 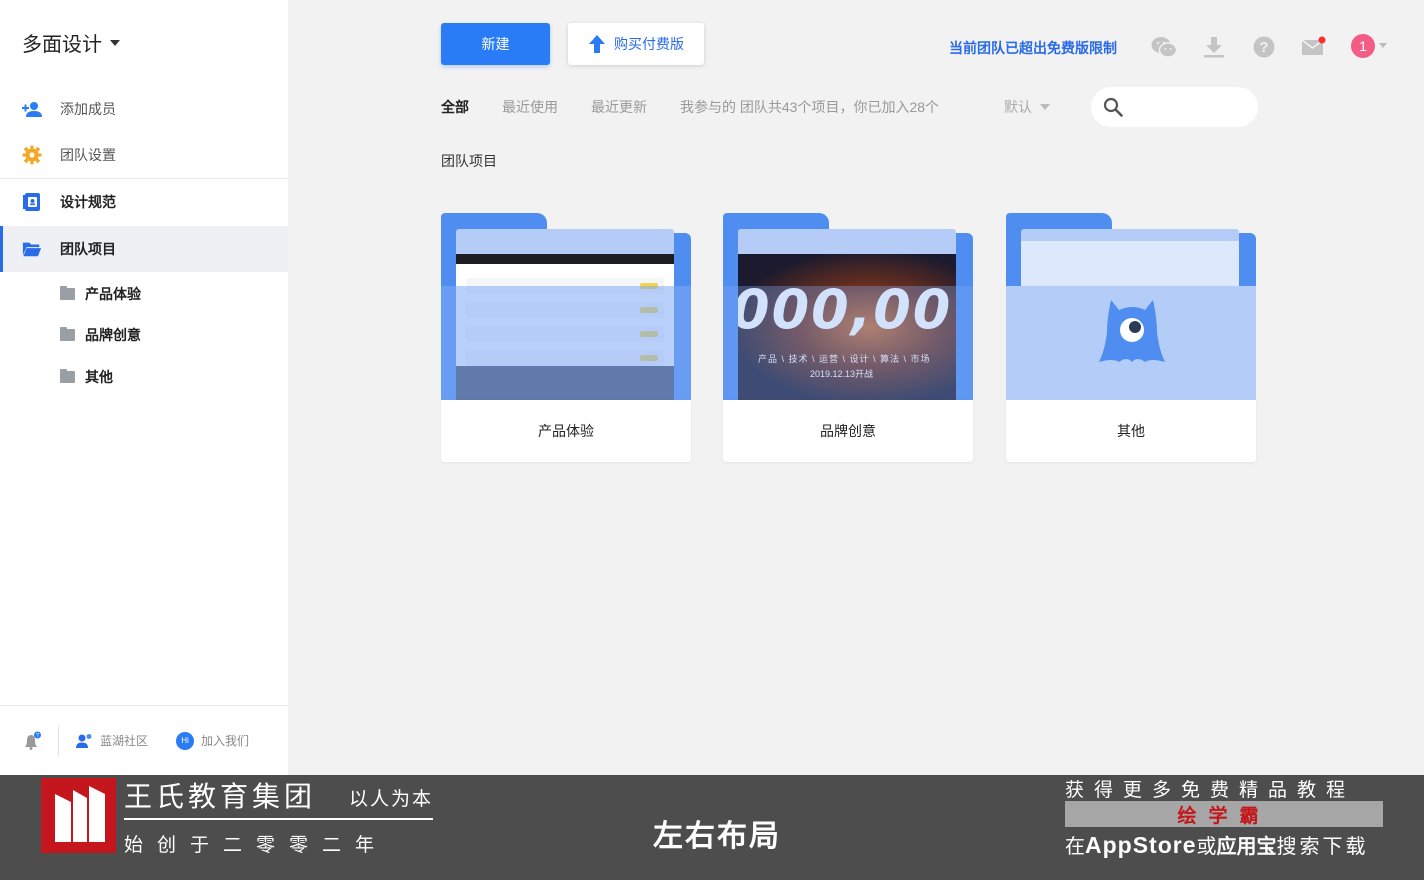 I want to click on wechat-icon, so click(x=1164, y=47).